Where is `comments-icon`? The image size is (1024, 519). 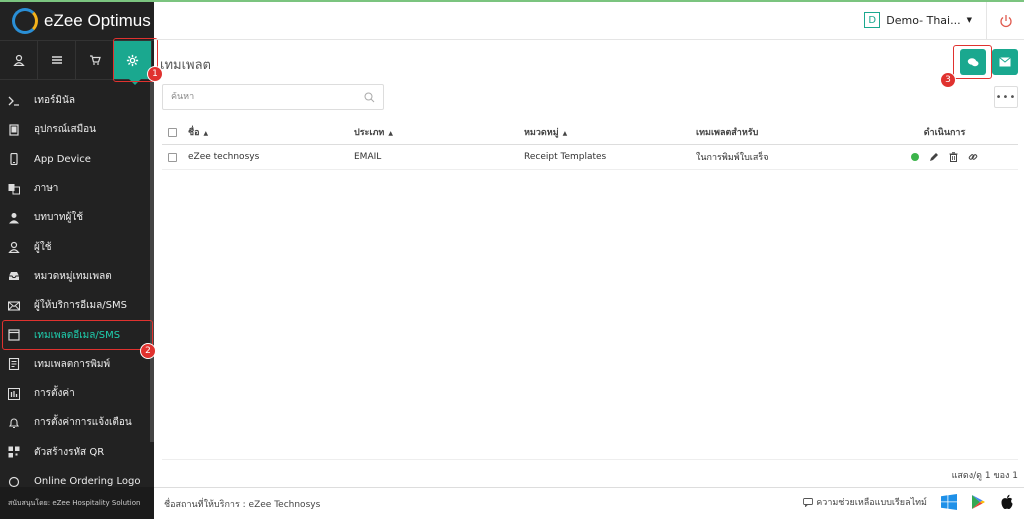
comments-icon is located at coordinates (973, 61).